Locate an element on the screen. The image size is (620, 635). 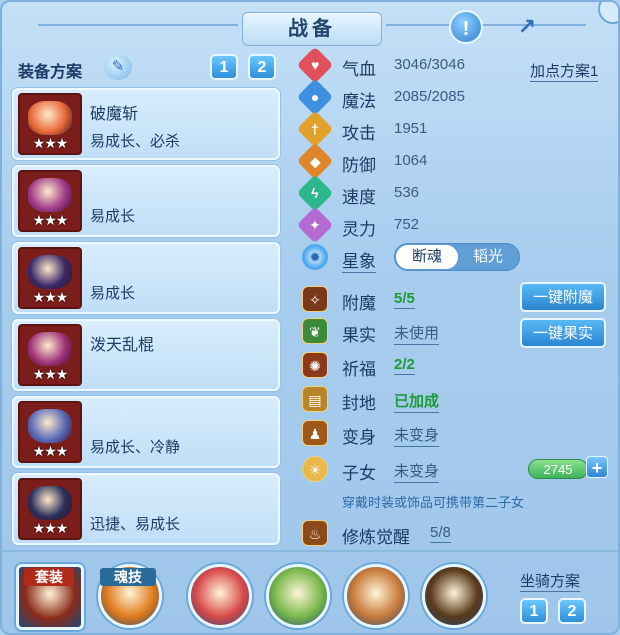
soul-skill-label: 魂技 is located at coordinates (128, 577).